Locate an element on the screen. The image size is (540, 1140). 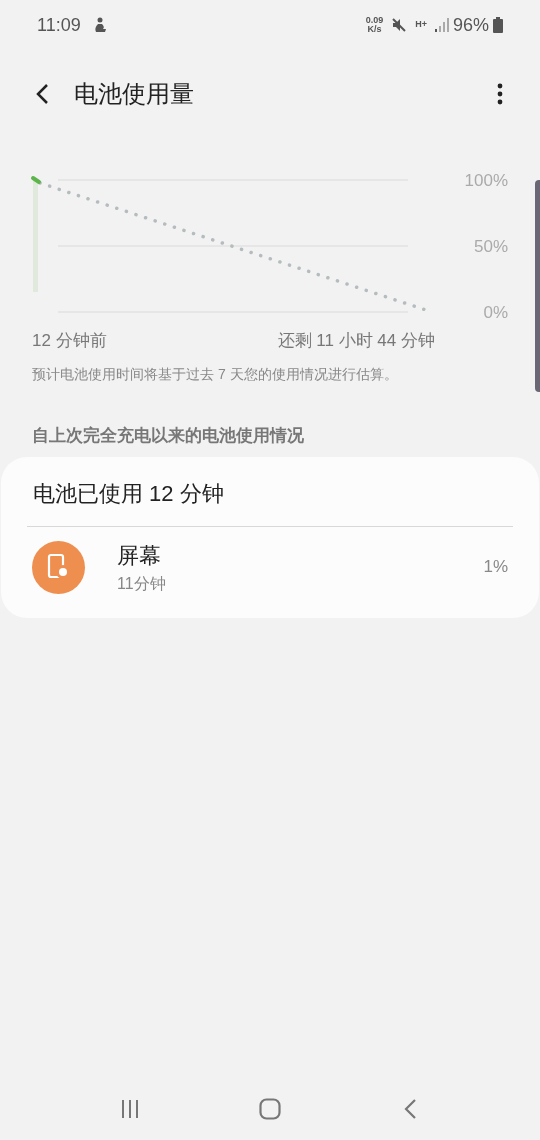
axis-label: 100% is located at coordinates (486, 180).